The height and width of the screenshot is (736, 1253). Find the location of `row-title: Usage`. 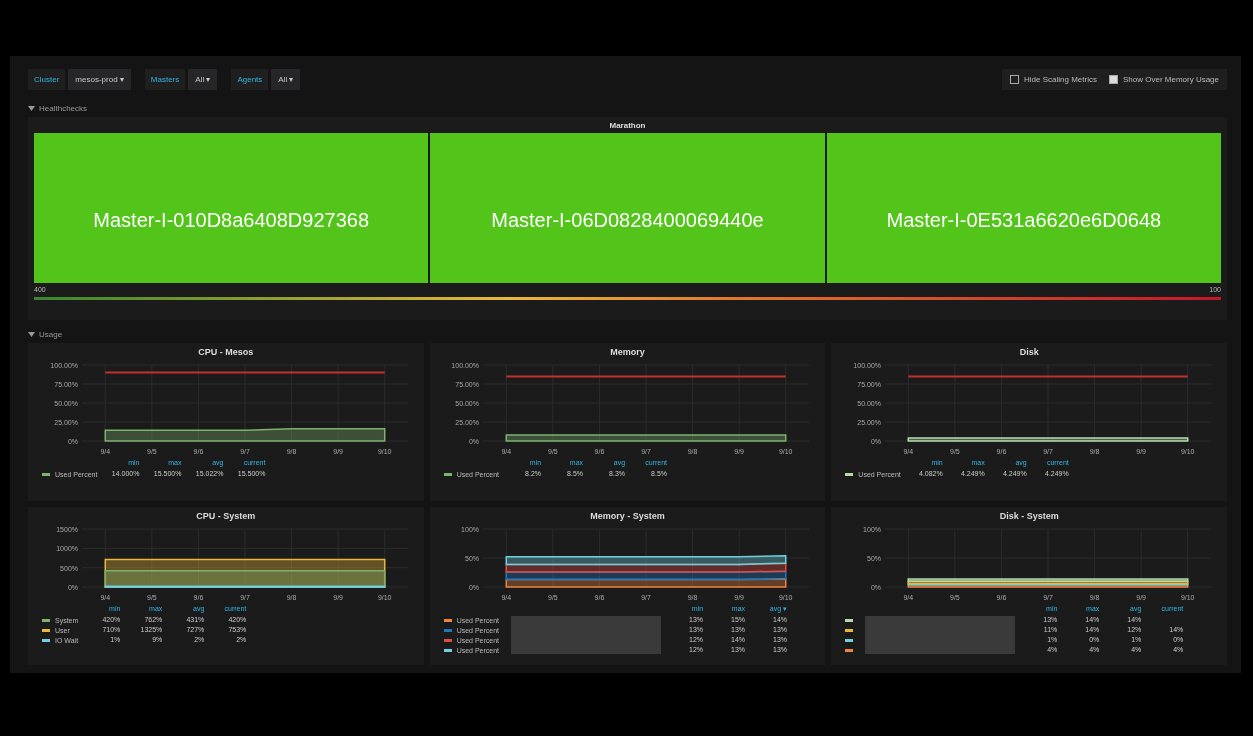

row-title: Usage is located at coordinates (51, 334).